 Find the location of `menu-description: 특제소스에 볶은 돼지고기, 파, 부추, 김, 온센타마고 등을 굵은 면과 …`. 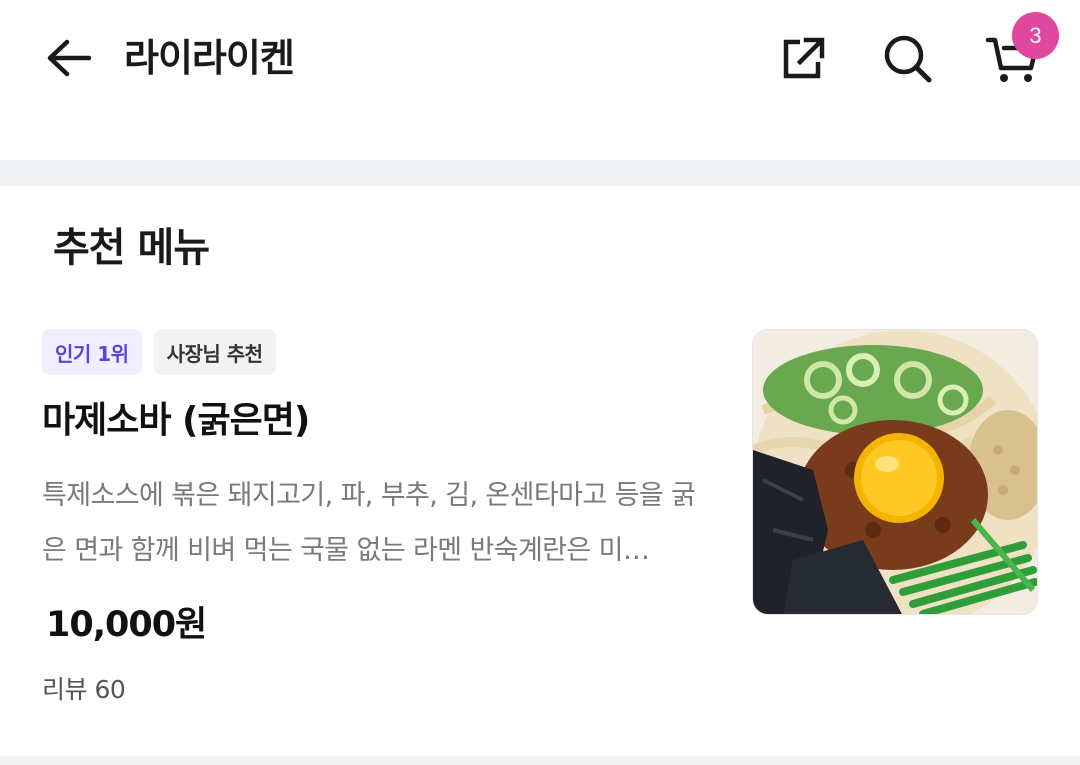

menu-description: 특제소스에 볶은 돼지고기, 파, 부추, 김, 온센타마고 등을 굵은 면과 … is located at coordinates (369, 523).